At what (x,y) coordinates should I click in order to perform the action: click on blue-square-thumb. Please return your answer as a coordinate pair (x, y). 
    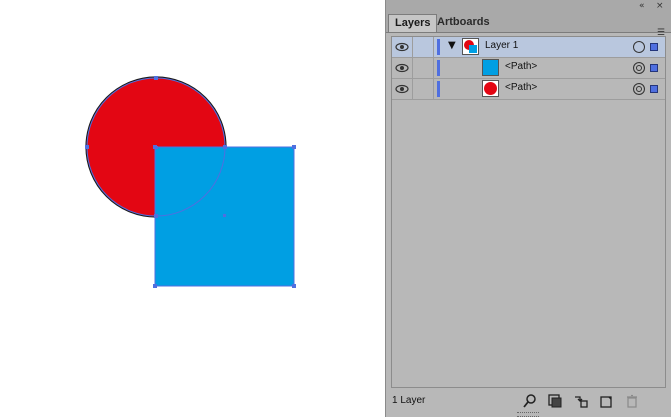
    Looking at the image, I should click on (490, 67).